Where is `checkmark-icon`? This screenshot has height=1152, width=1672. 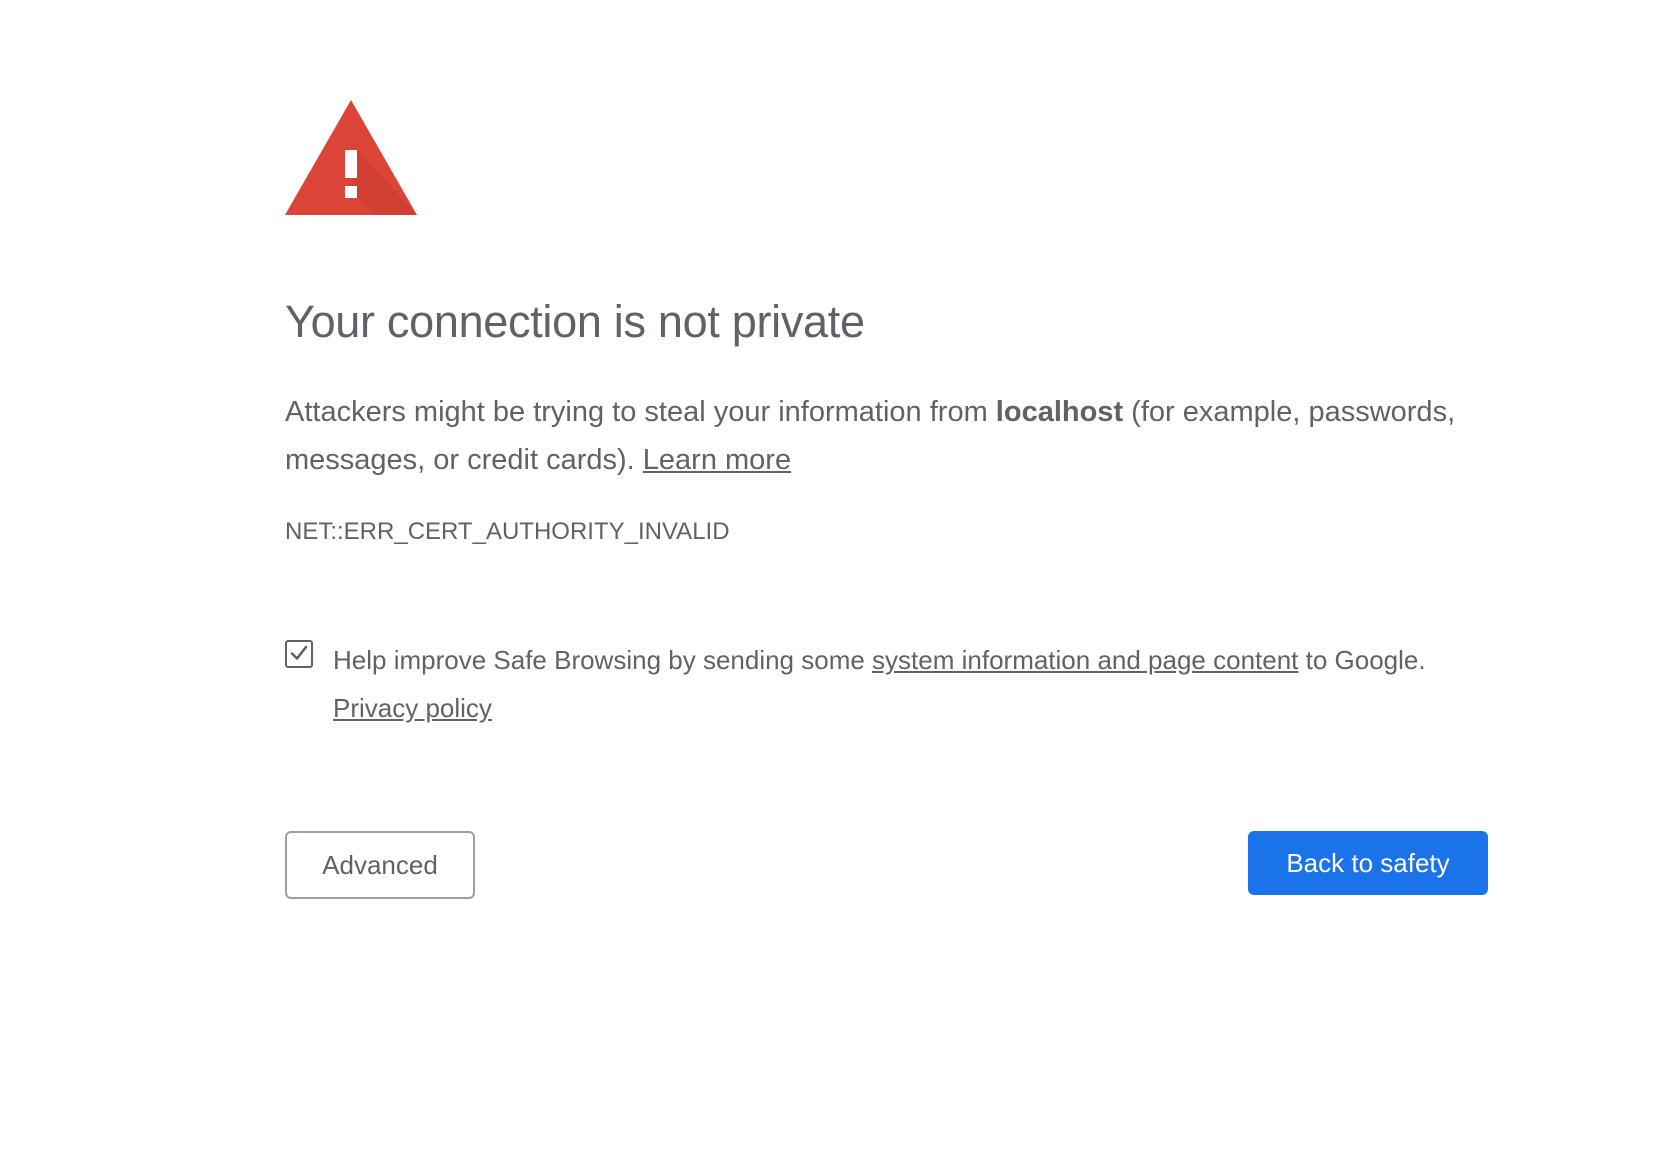
checkmark-icon is located at coordinates (299, 652).